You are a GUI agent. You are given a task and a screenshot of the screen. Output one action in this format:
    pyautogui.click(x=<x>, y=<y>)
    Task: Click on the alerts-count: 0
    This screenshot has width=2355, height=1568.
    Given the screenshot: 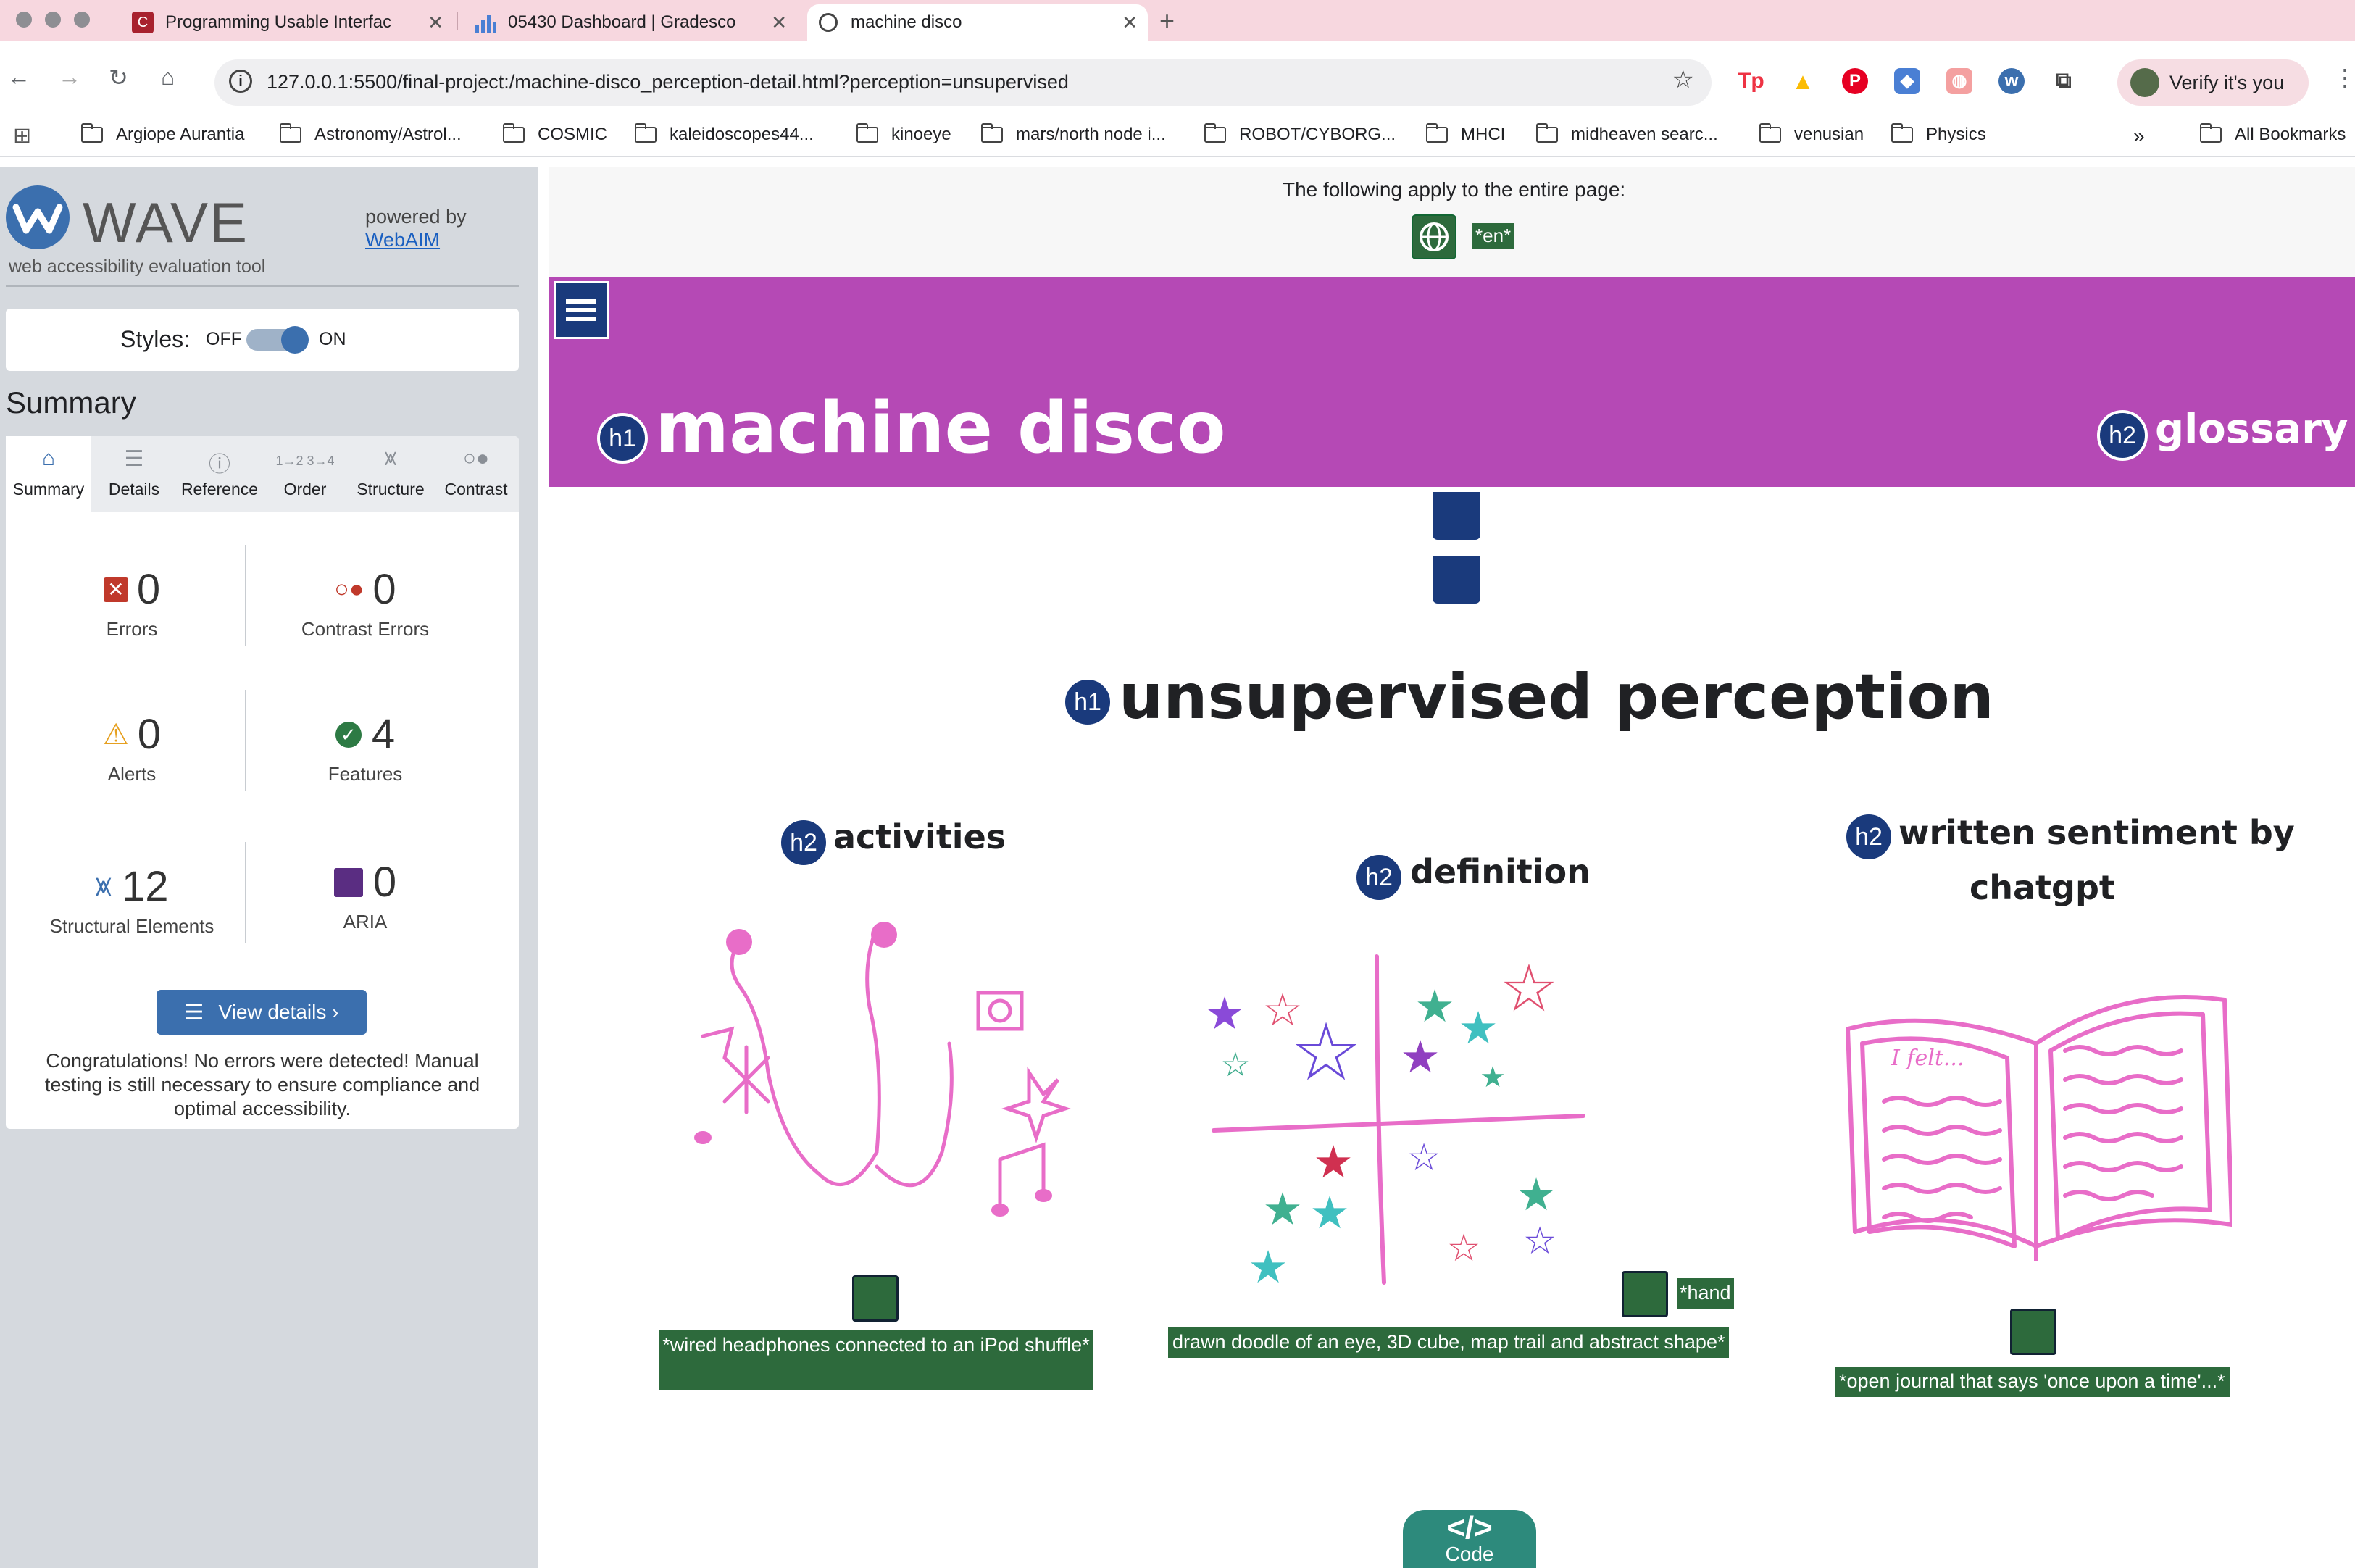 What is the action you would take?
    pyautogui.click(x=149, y=734)
    